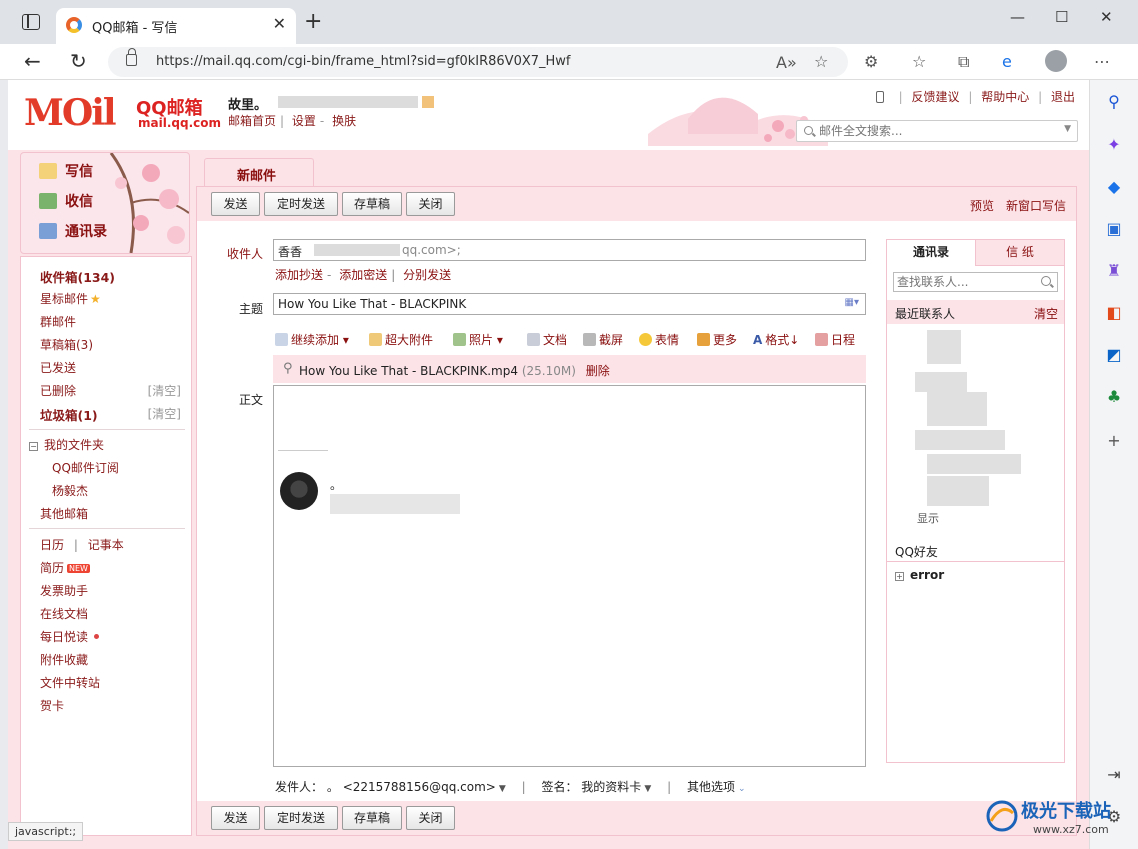 The height and width of the screenshot is (849, 1138). What do you see at coordinates (66, 444) in the screenshot?
I see `nav-my-folders: − 我的文件夹` at bounding box center [66, 444].